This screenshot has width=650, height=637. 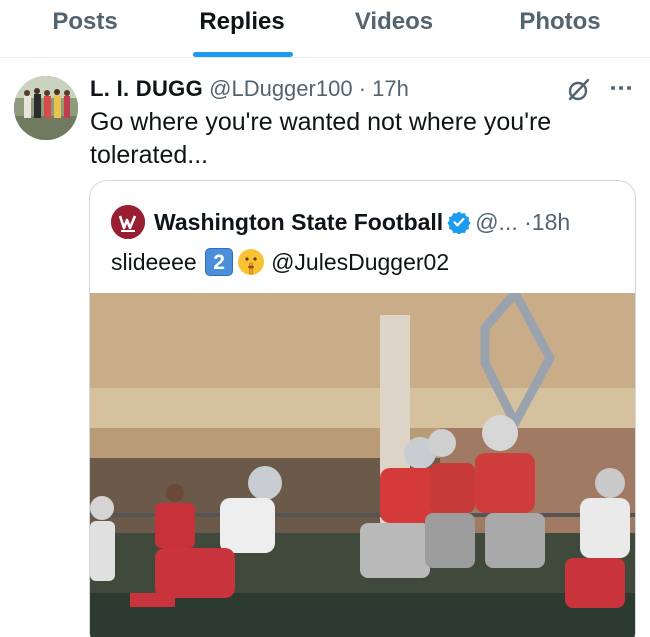 I want to click on tab-videos: Videos, so click(x=394, y=24).